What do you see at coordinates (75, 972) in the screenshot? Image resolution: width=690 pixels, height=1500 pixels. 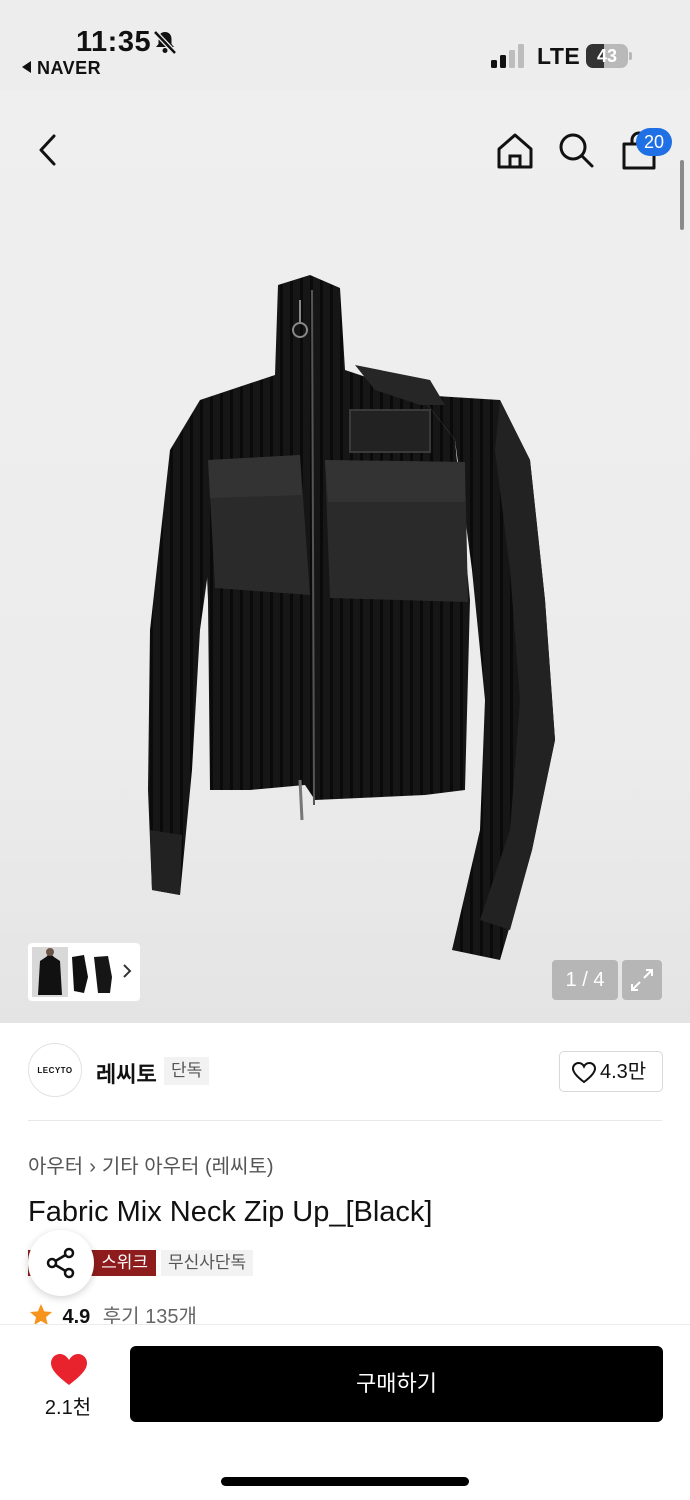 I see `thumbnail-images` at bounding box center [75, 972].